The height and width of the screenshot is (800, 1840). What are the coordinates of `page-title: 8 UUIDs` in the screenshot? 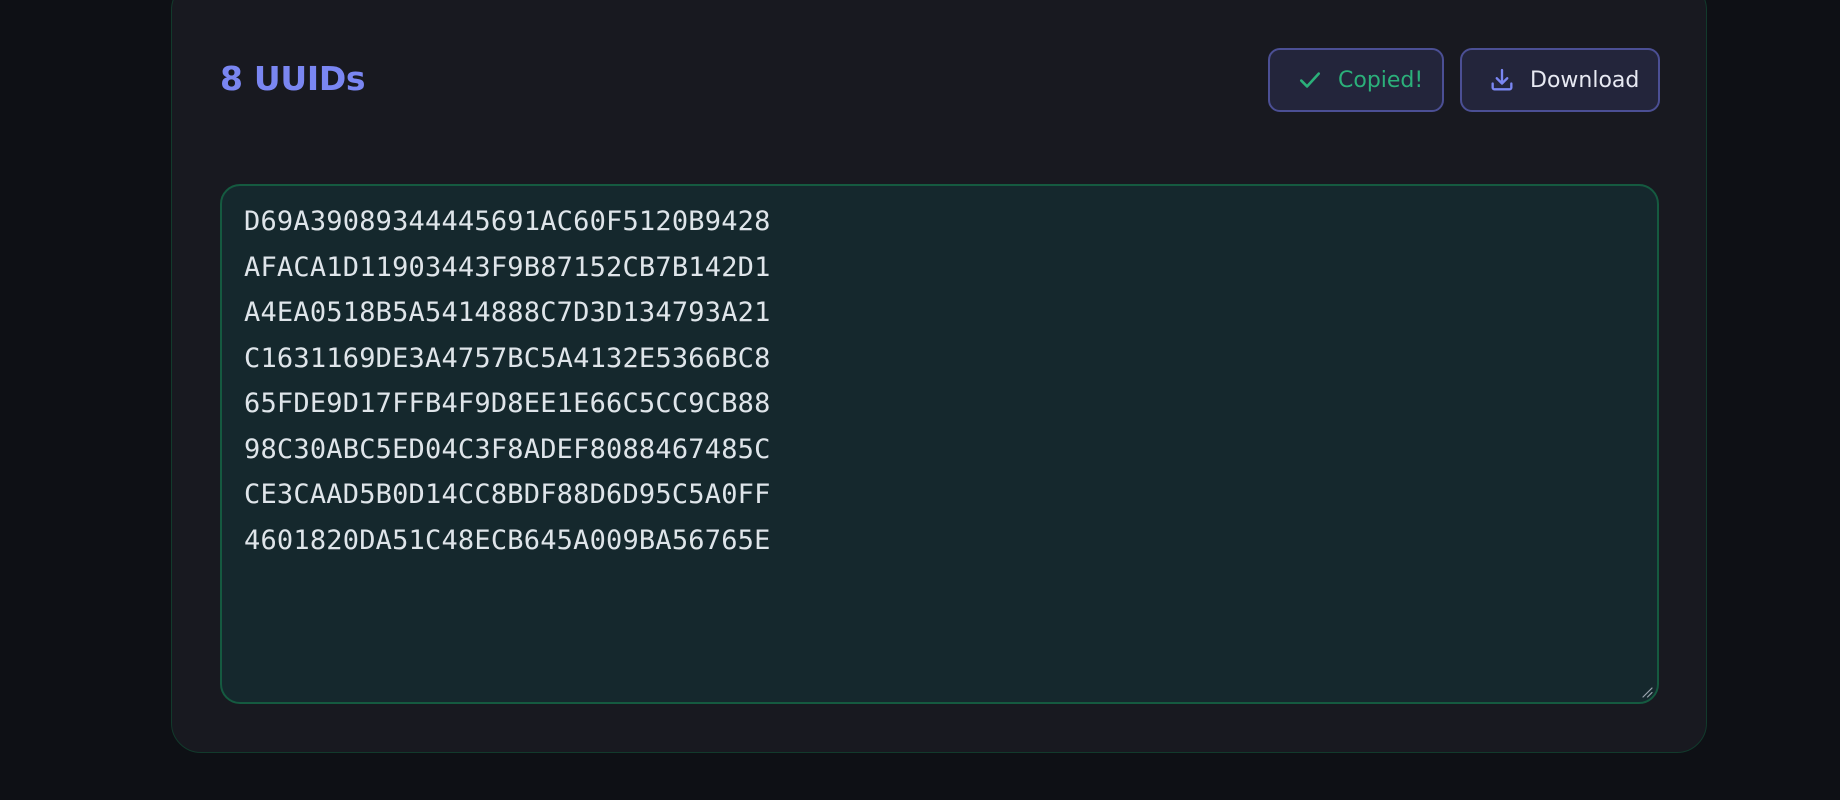 It's located at (293, 78).